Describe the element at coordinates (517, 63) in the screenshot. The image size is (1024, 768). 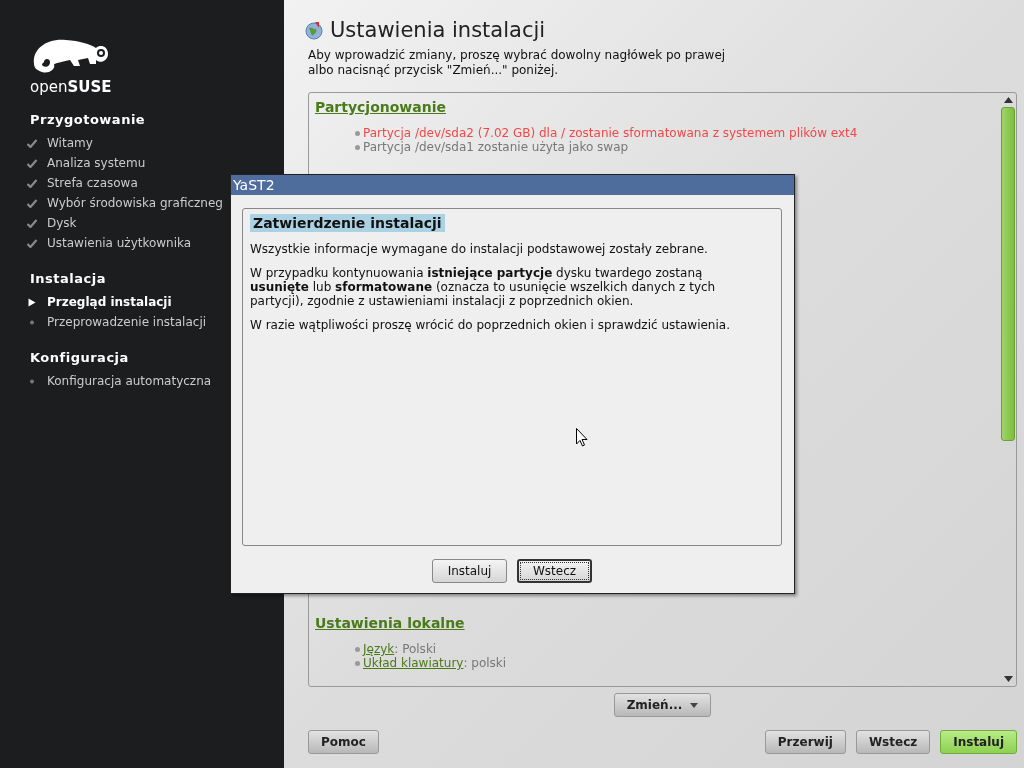
I see `page-description: Aby wprowadzić zmiany, proszę wybrać dowolny nagłówek po prawej albo nacisnąć przycisk "Zmień..." poniżej.` at that location.